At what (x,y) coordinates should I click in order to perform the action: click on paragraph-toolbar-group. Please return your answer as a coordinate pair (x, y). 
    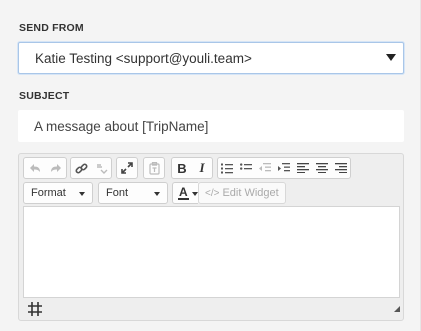
    Looking at the image, I should click on (284, 168).